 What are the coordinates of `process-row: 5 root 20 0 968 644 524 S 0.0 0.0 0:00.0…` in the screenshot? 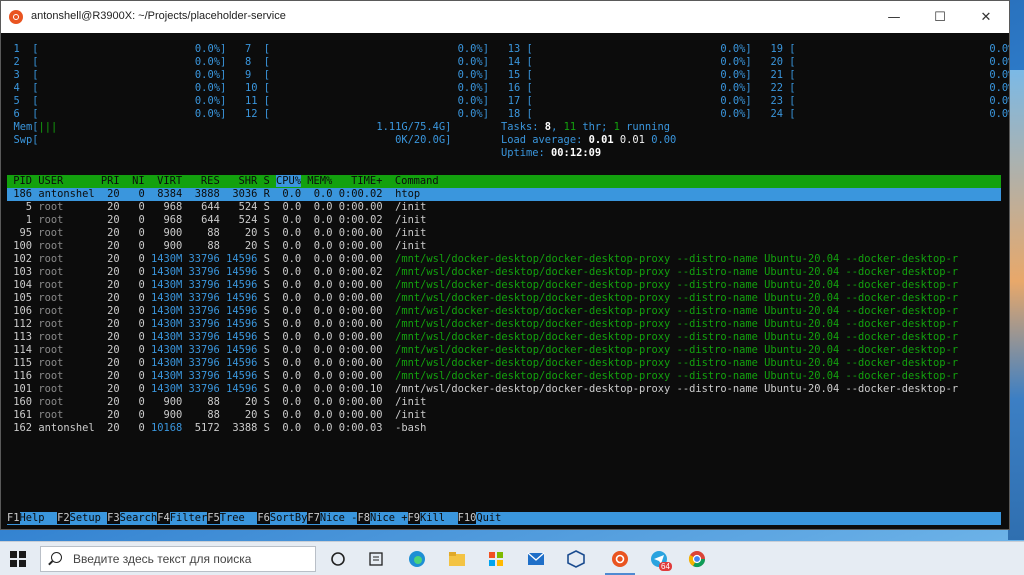 It's located at (217, 207).